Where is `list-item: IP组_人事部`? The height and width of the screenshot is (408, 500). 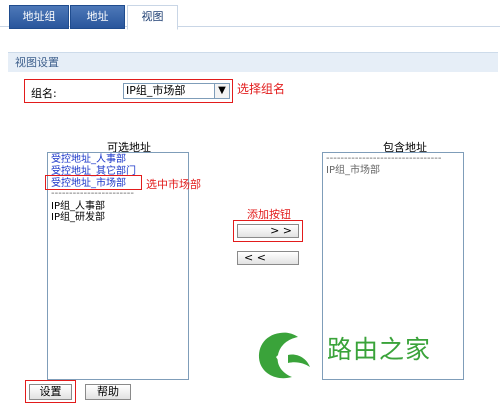
list-item: IP组_人事部 is located at coordinates (78, 206).